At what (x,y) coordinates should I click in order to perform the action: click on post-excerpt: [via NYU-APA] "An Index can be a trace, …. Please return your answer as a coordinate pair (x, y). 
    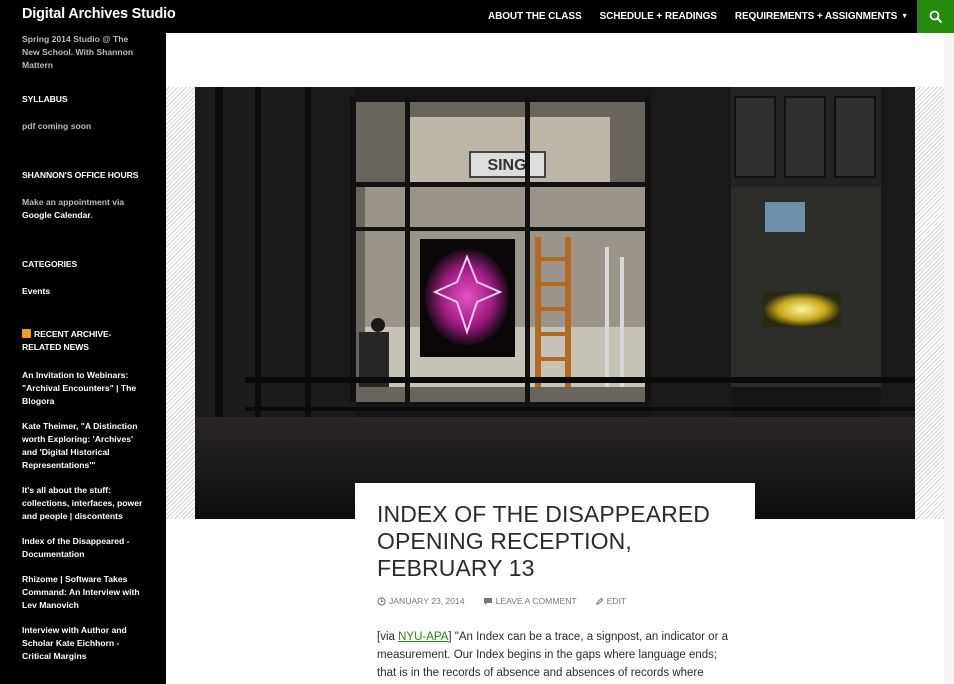
    Looking at the image, I should click on (557, 655).